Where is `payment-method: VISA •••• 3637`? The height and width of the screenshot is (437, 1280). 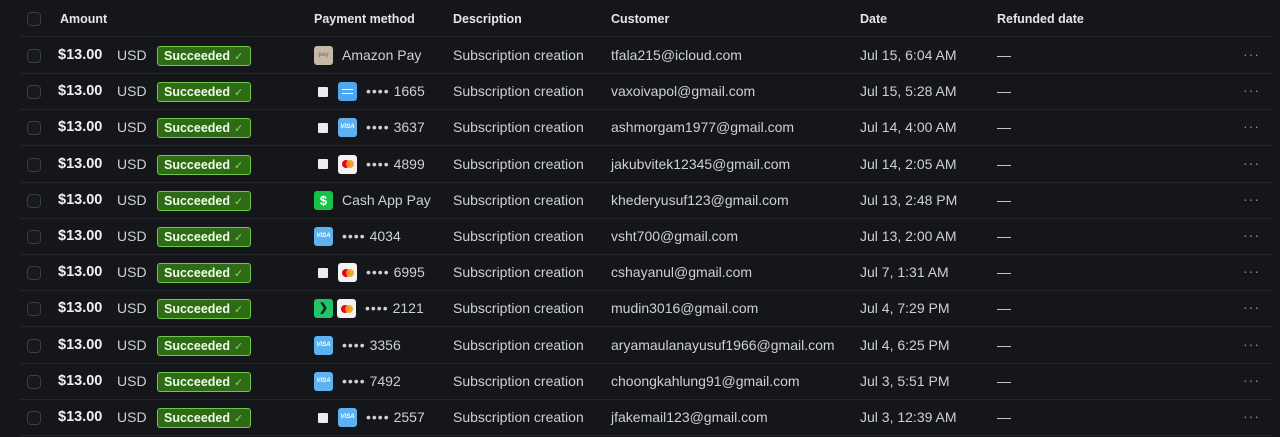 payment-method: VISA •••• 3637 is located at coordinates (369, 127).